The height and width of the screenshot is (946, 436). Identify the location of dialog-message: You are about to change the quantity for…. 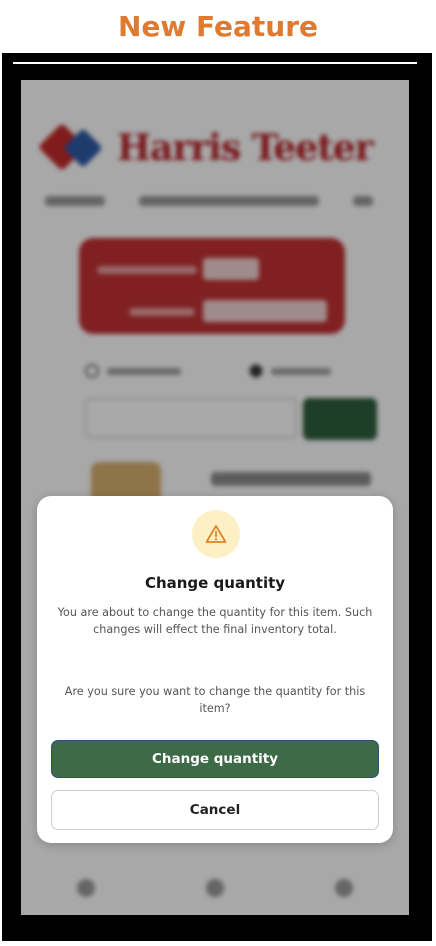
(215, 621).